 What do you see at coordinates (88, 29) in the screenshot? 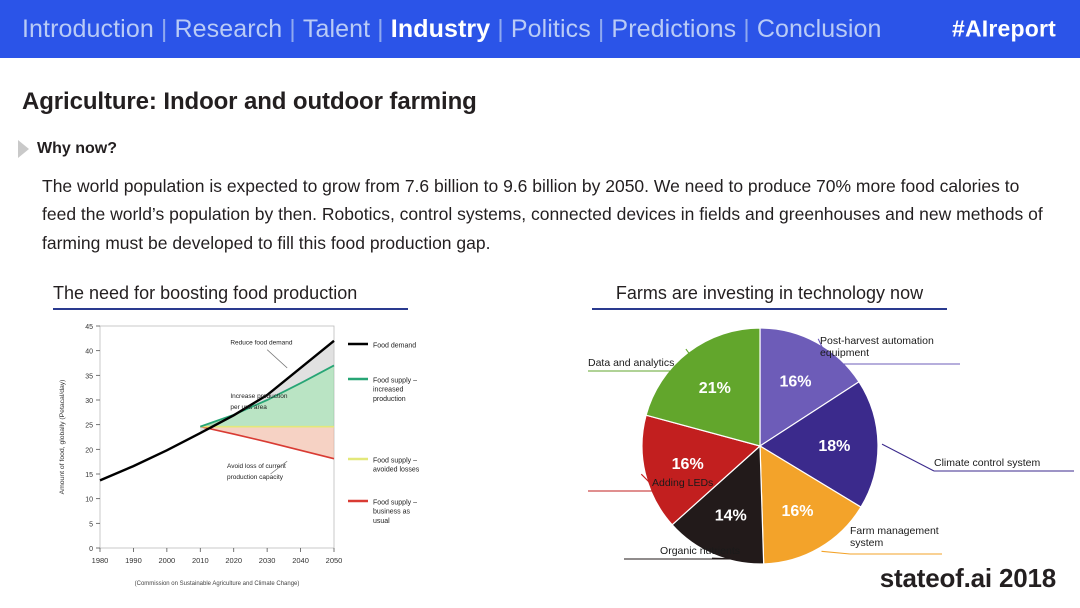
I see `nav-item-introduction: Introduction` at bounding box center [88, 29].